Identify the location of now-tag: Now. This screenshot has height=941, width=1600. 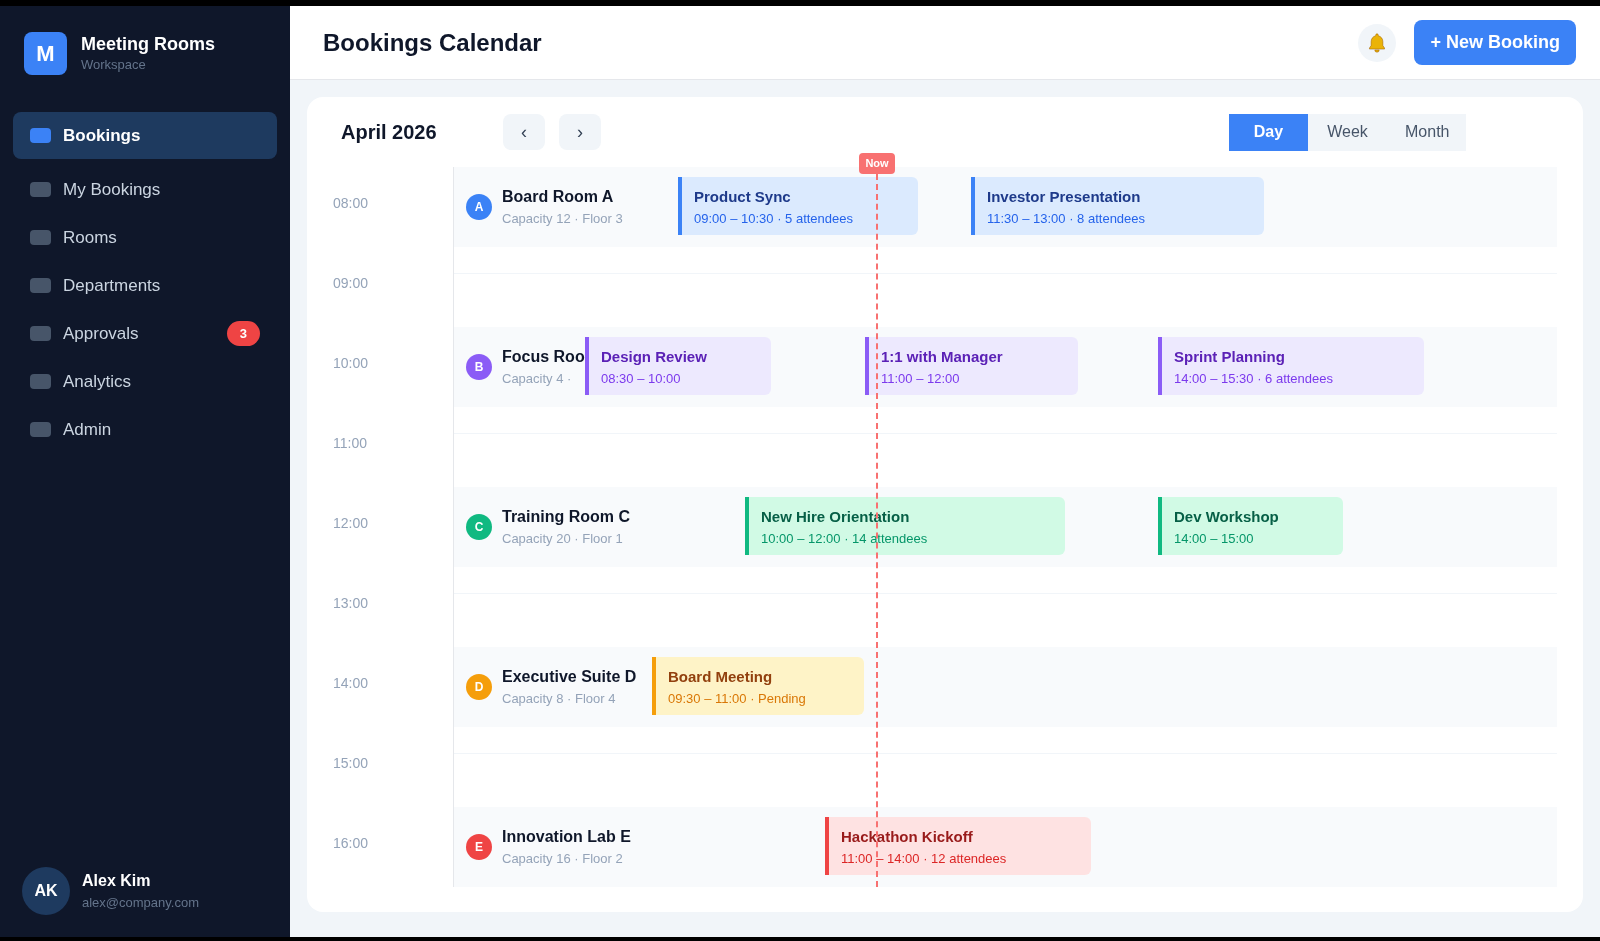
(877, 163).